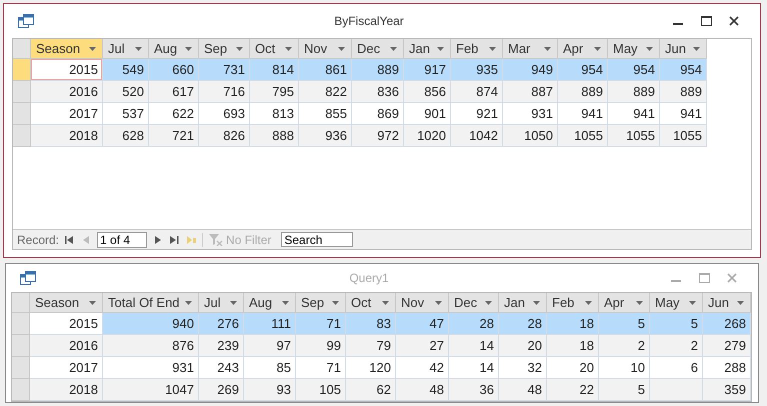 The height and width of the screenshot is (406, 767). I want to click on table-cell: 99, so click(321, 346).